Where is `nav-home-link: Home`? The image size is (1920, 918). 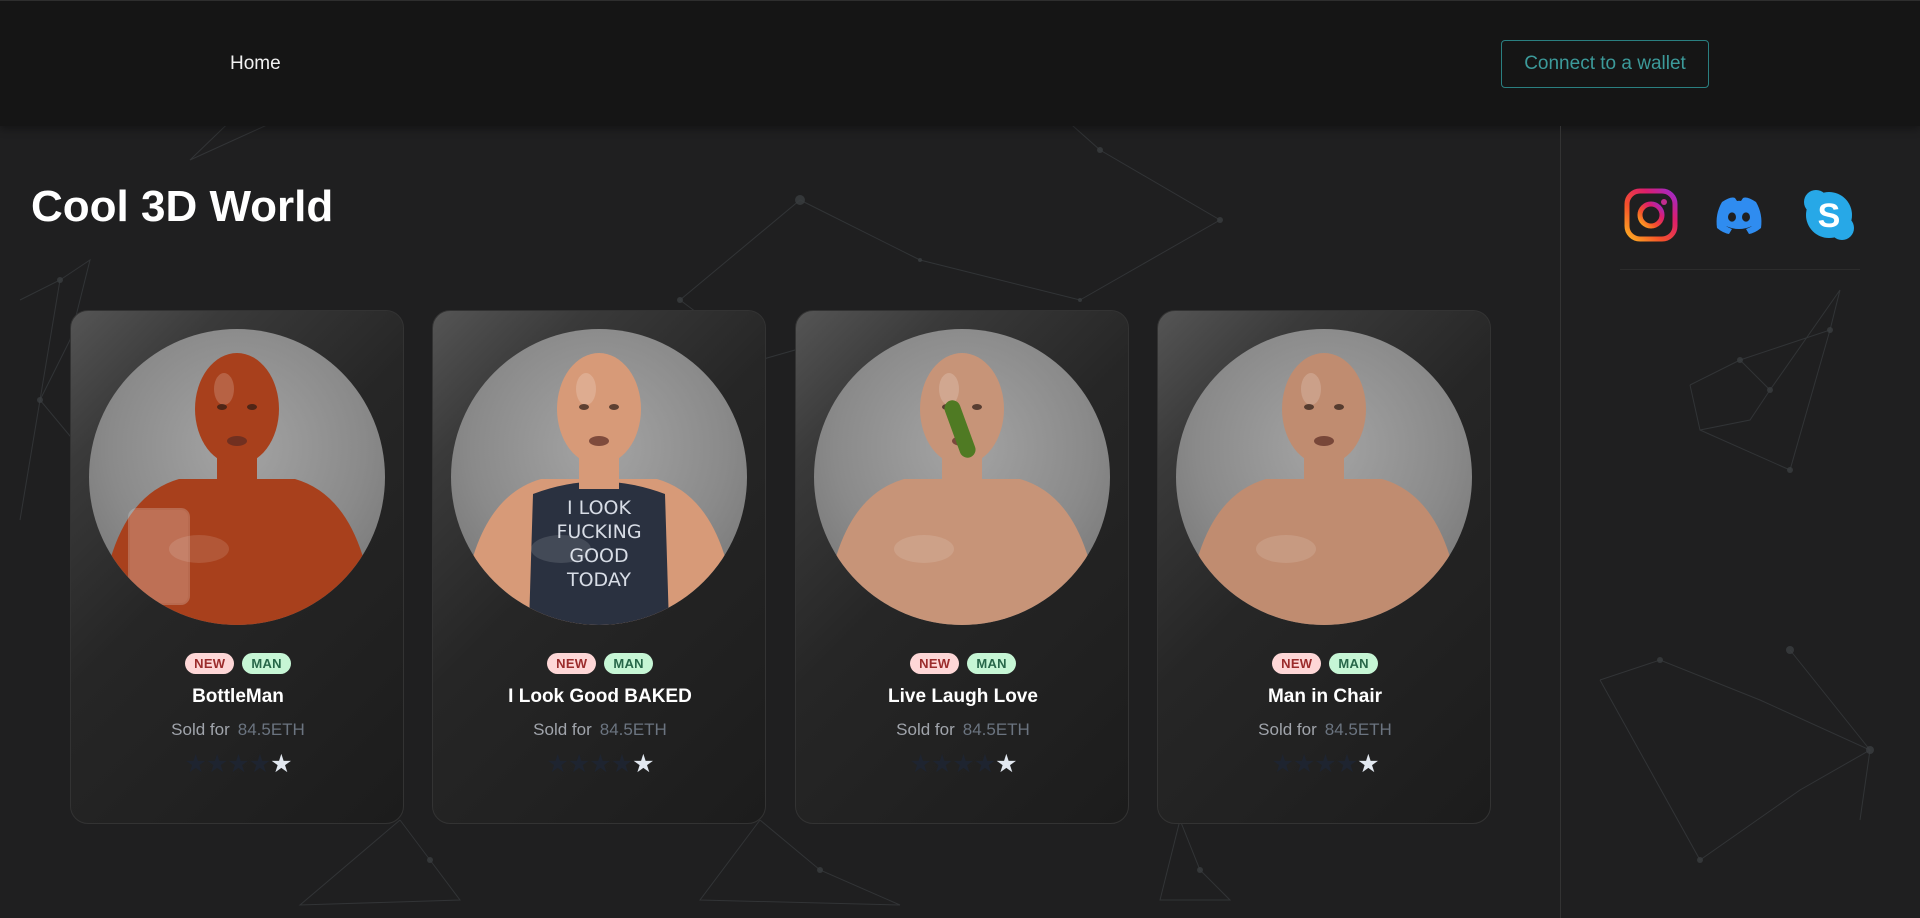
nav-home-link: Home is located at coordinates (255, 64).